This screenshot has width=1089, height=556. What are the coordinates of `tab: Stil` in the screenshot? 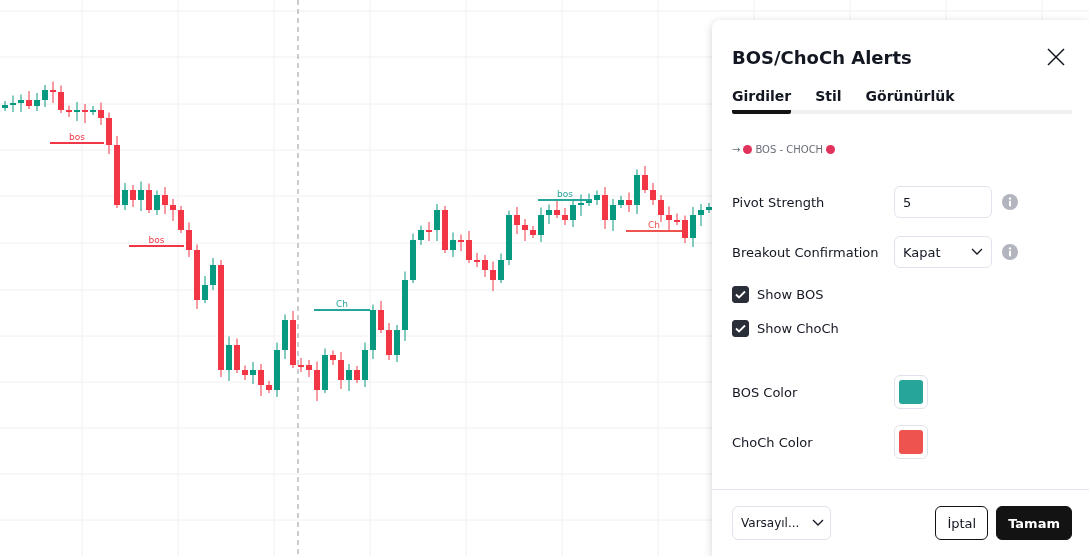 It's located at (828, 101).